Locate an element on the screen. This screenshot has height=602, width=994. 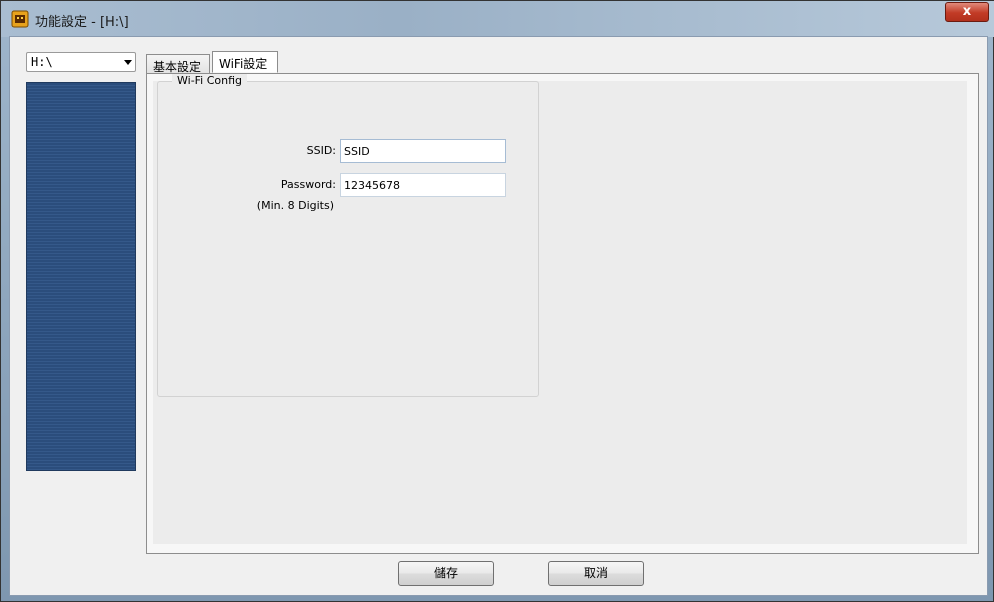
title-bar: 功能設定 - [H:\] x is located at coordinates (497, 19).